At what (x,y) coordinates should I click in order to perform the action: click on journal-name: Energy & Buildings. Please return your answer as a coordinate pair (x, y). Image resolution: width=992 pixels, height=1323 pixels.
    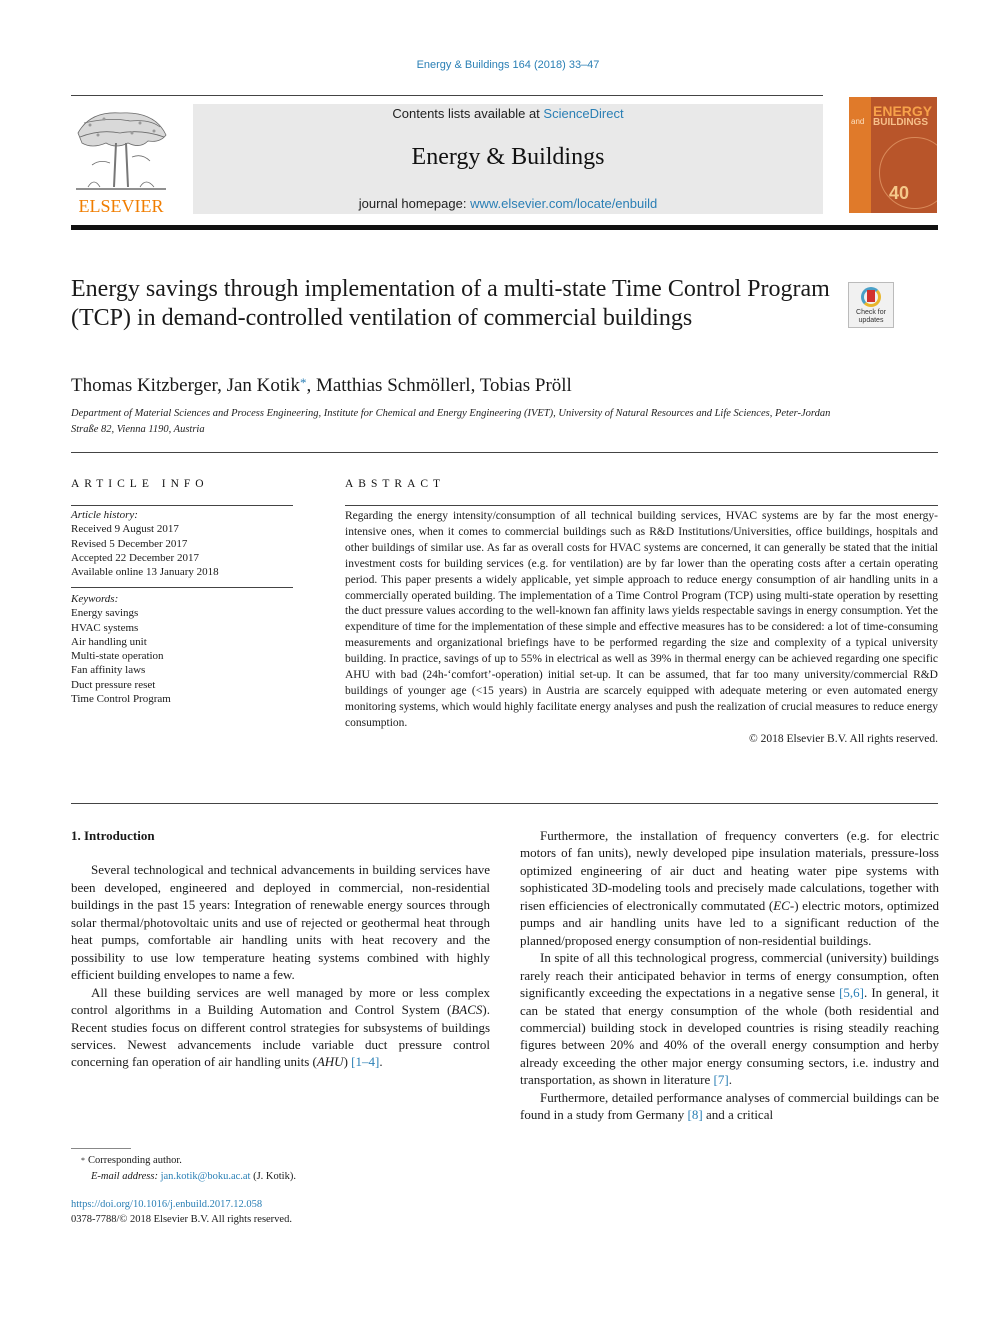
    Looking at the image, I should click on (508, 157).